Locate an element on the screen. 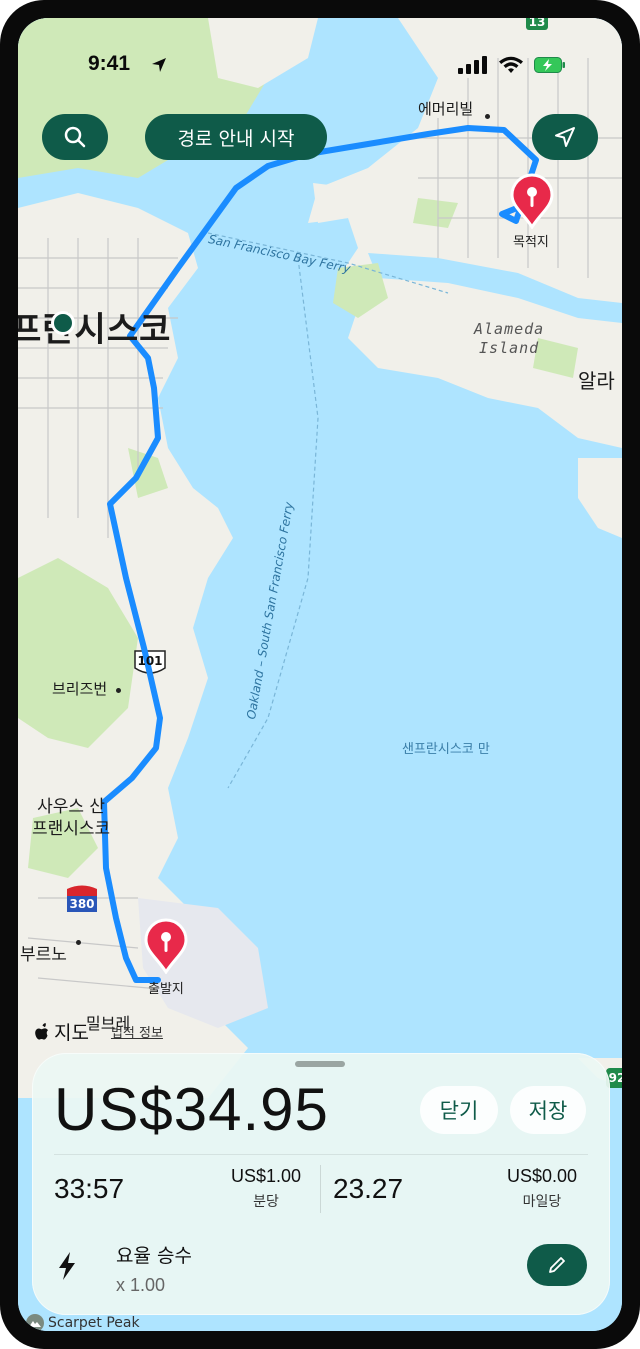 This screenshot has width=640, height=1349. status-icons is located at coordinates (512, 65).